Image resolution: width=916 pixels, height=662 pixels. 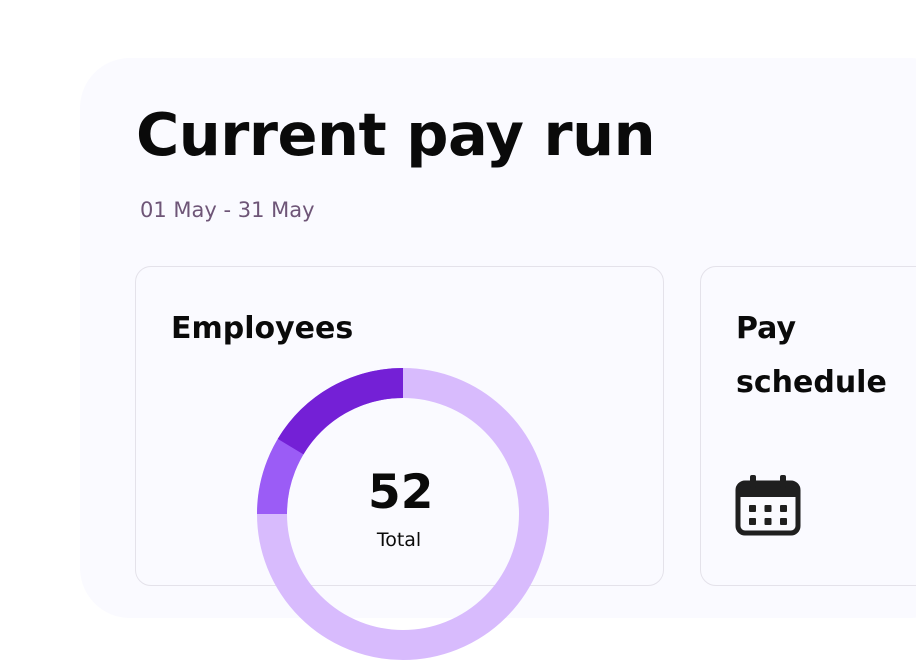 What do you see at coordinates (399, 540) in the screenshot?
I see `employee-total-label: Total` at bounding box center [399, 540].